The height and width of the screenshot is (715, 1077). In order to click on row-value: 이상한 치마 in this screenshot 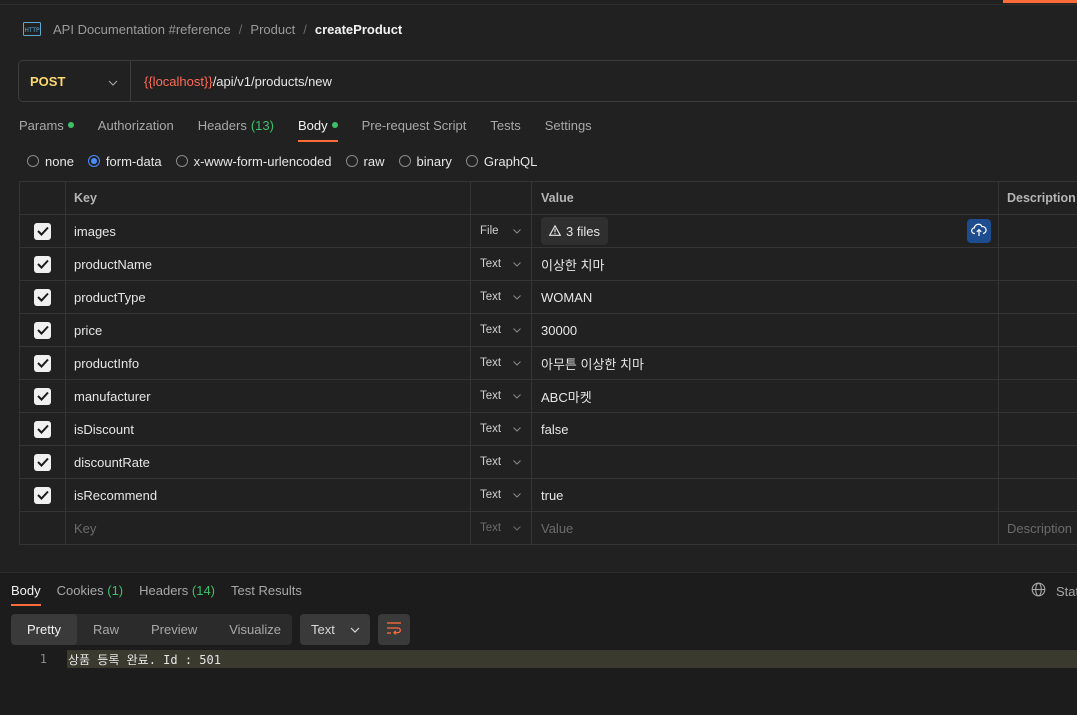, I will do `click(764, 264)`.